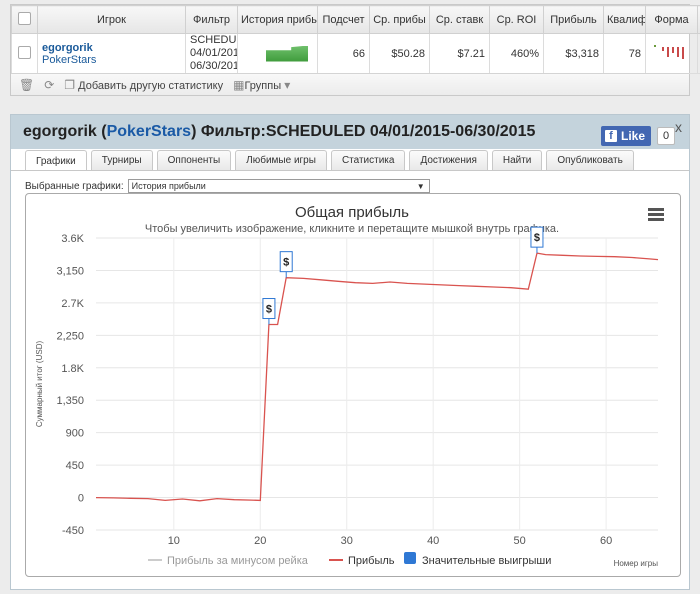  I want to click on trash-icon: 🗑, so click(26, 85).